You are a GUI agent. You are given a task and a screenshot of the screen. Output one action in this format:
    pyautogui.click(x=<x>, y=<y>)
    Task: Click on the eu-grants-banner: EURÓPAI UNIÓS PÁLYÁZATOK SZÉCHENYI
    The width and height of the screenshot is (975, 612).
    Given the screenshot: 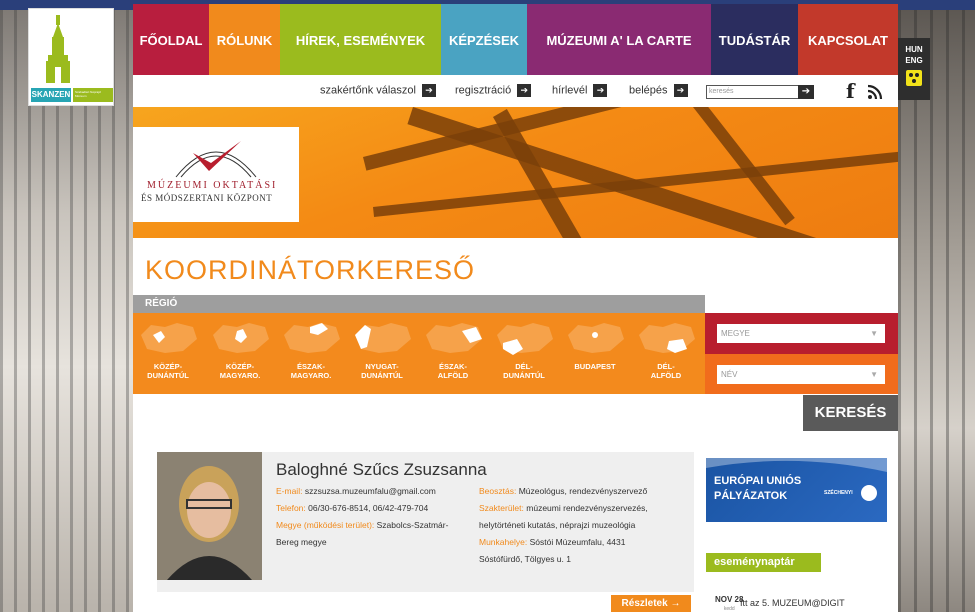 What is the action you would take?
    pyautogui.click(x=796, y=490)
    